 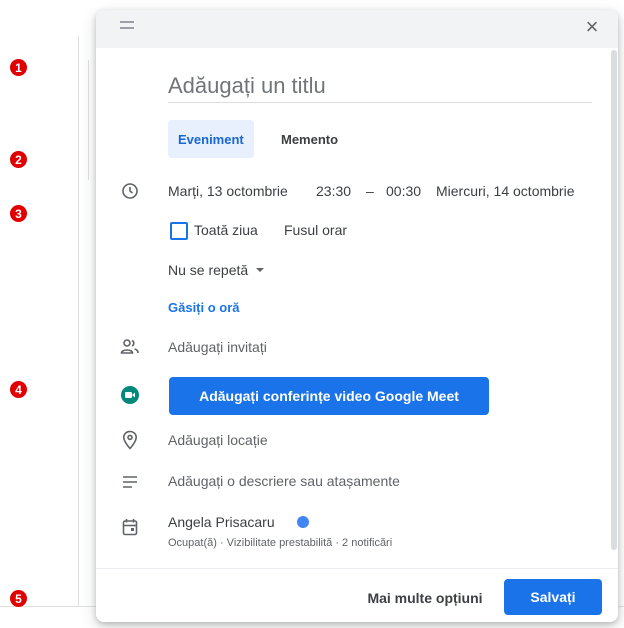 I want to click on find-time-link: Găsiți o oră, so click(x=204, y=307).